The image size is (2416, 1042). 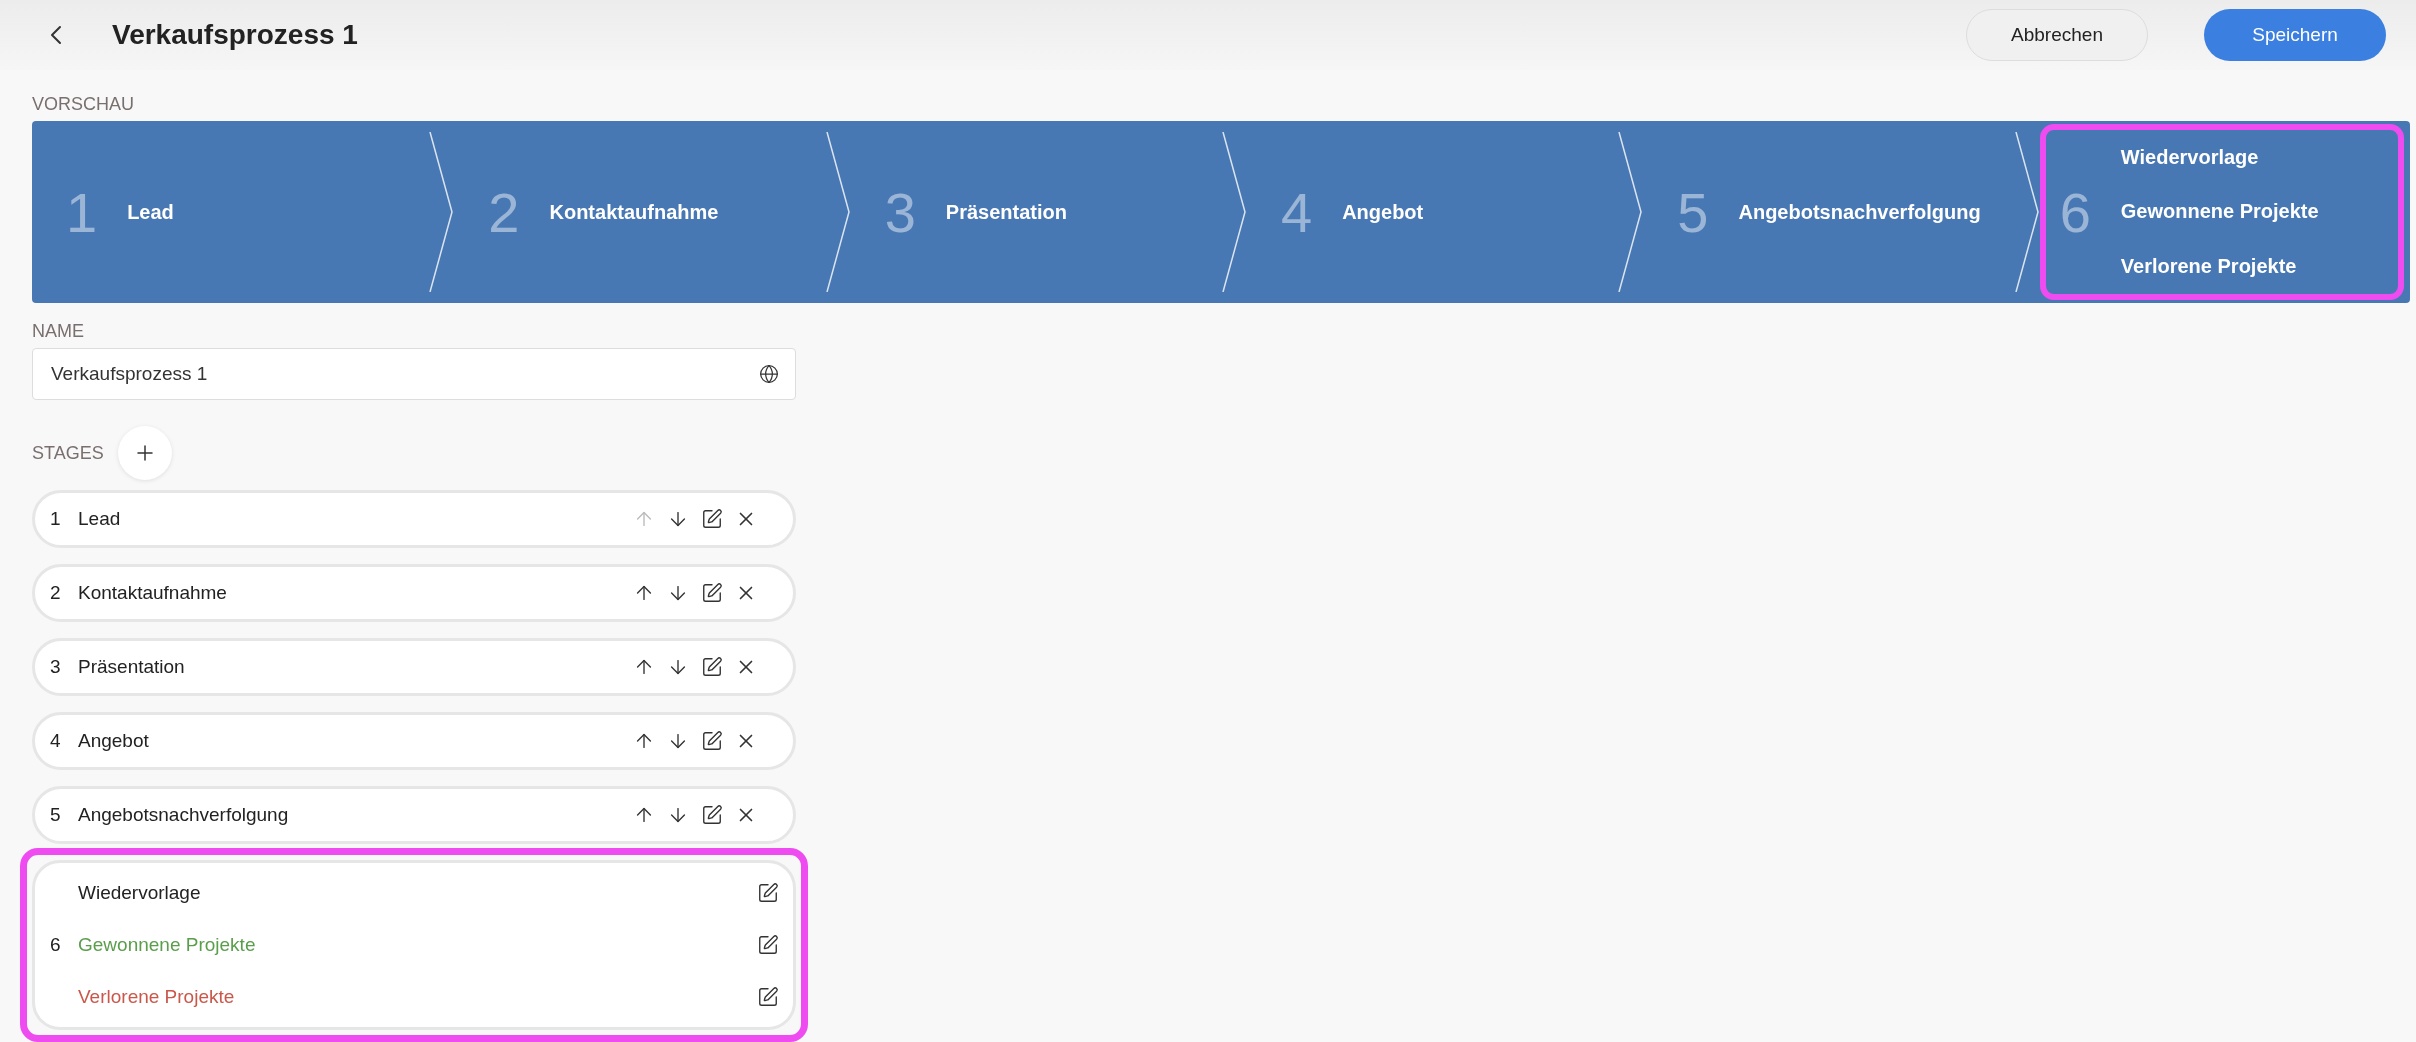 What do you see at coordinates (1383, 212) in the screenshot?
I see `stage-label: Angebot` at bounding box center [1383, 212].